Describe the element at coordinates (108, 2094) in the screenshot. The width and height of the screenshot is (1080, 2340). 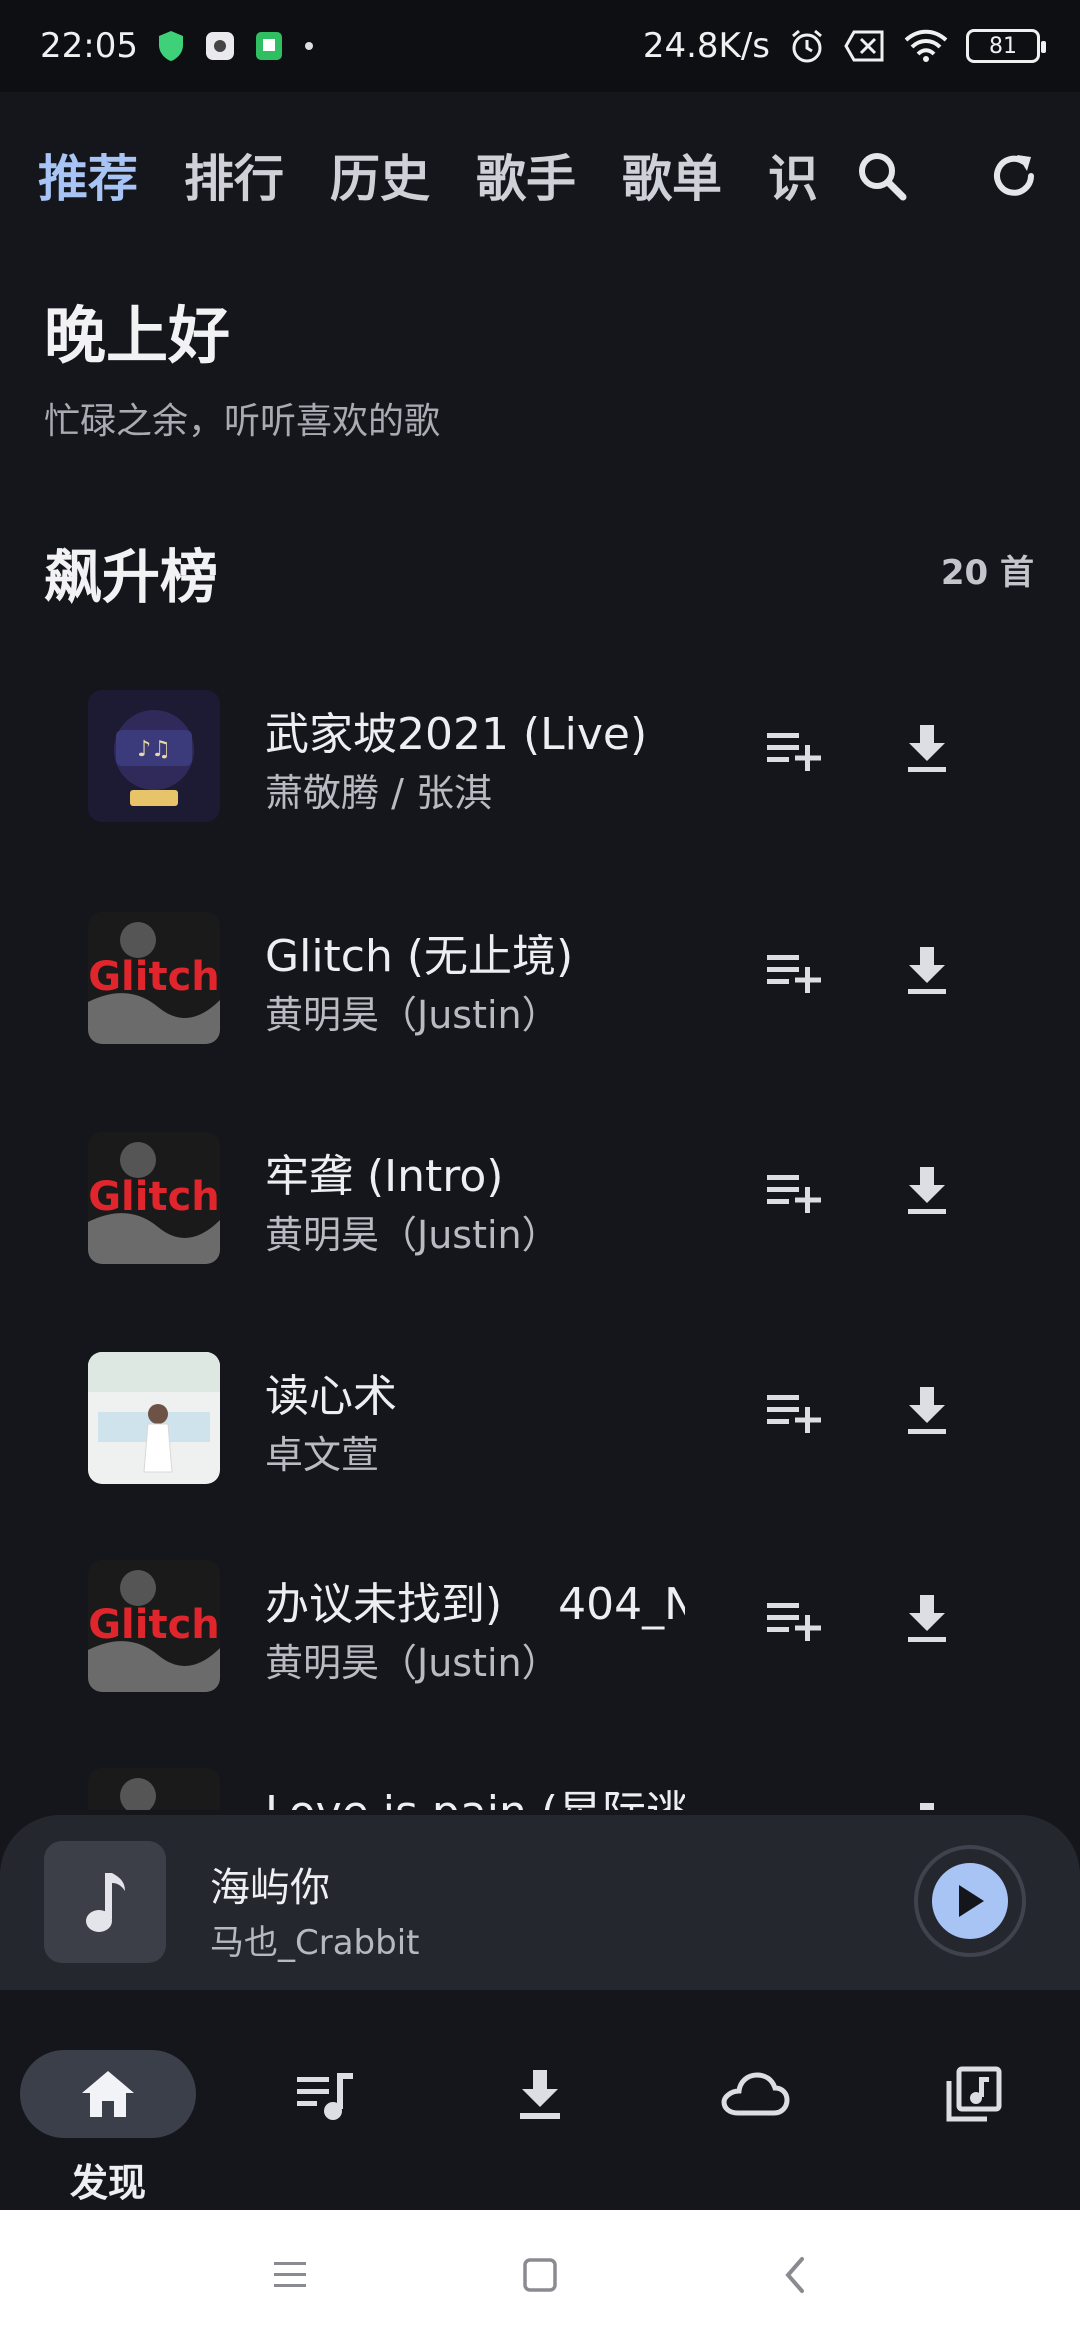
I see `home-icon` at that location.